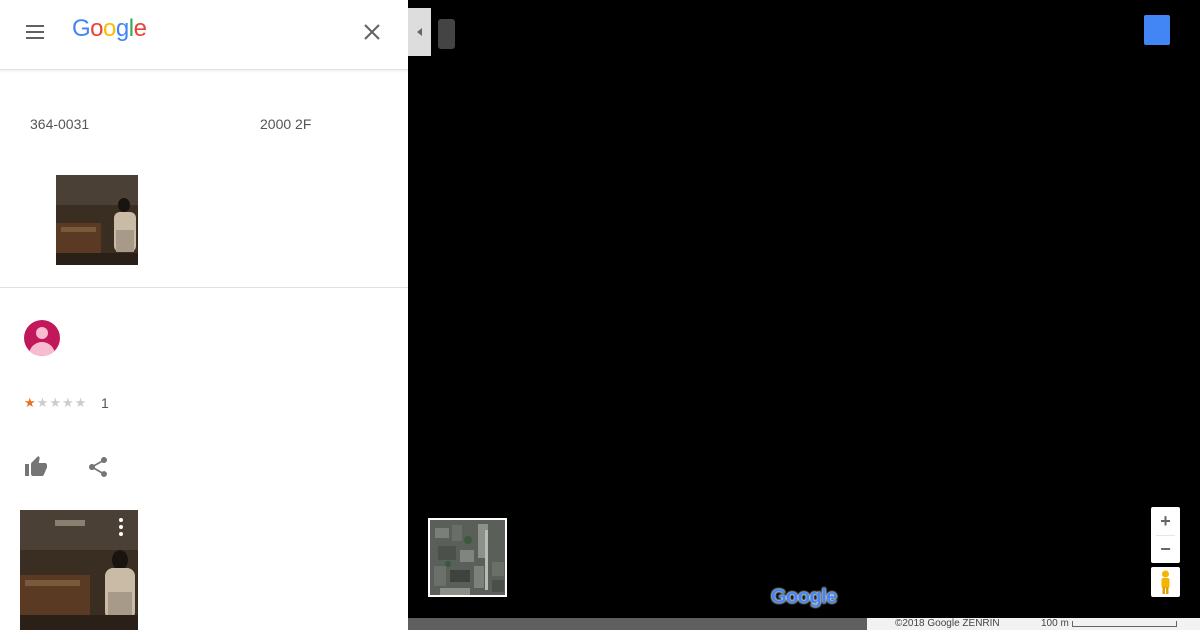  I want to click on map-copyright: ©2018 Google ZENRIN, so click(947, 623).